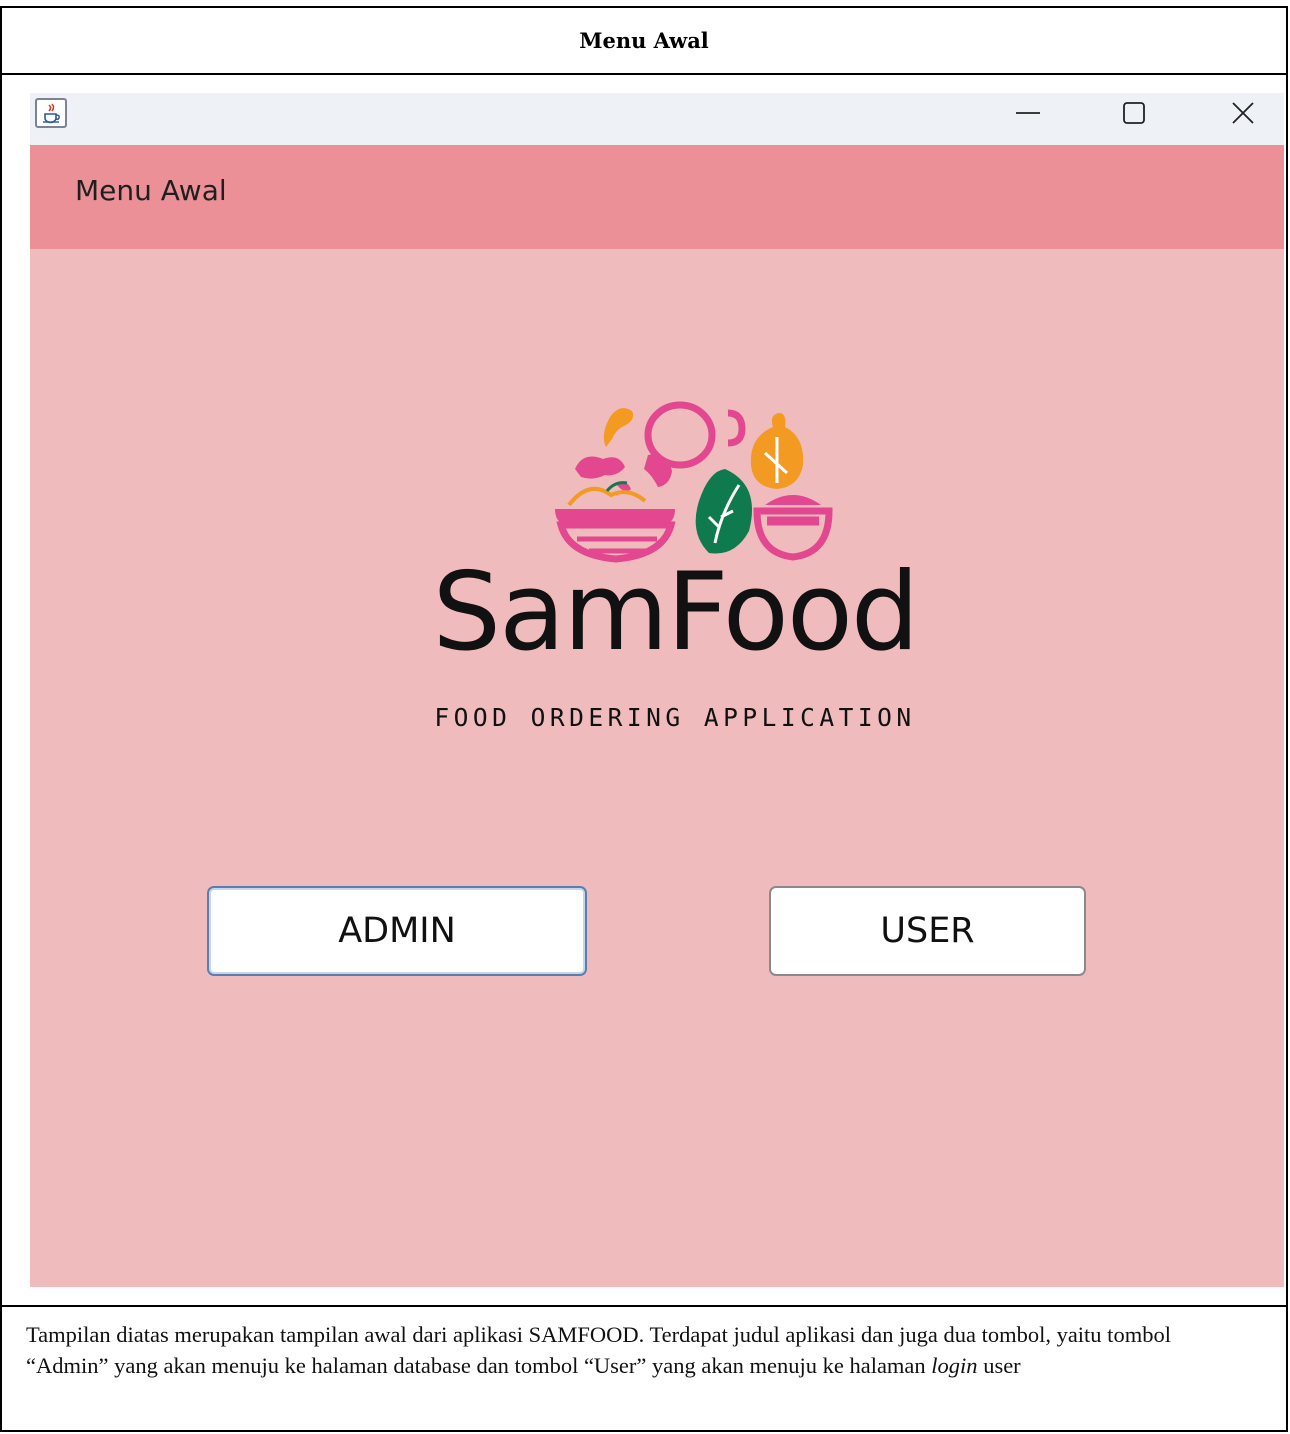  I want to click on brand-name: SamFood, so click(676, 612).